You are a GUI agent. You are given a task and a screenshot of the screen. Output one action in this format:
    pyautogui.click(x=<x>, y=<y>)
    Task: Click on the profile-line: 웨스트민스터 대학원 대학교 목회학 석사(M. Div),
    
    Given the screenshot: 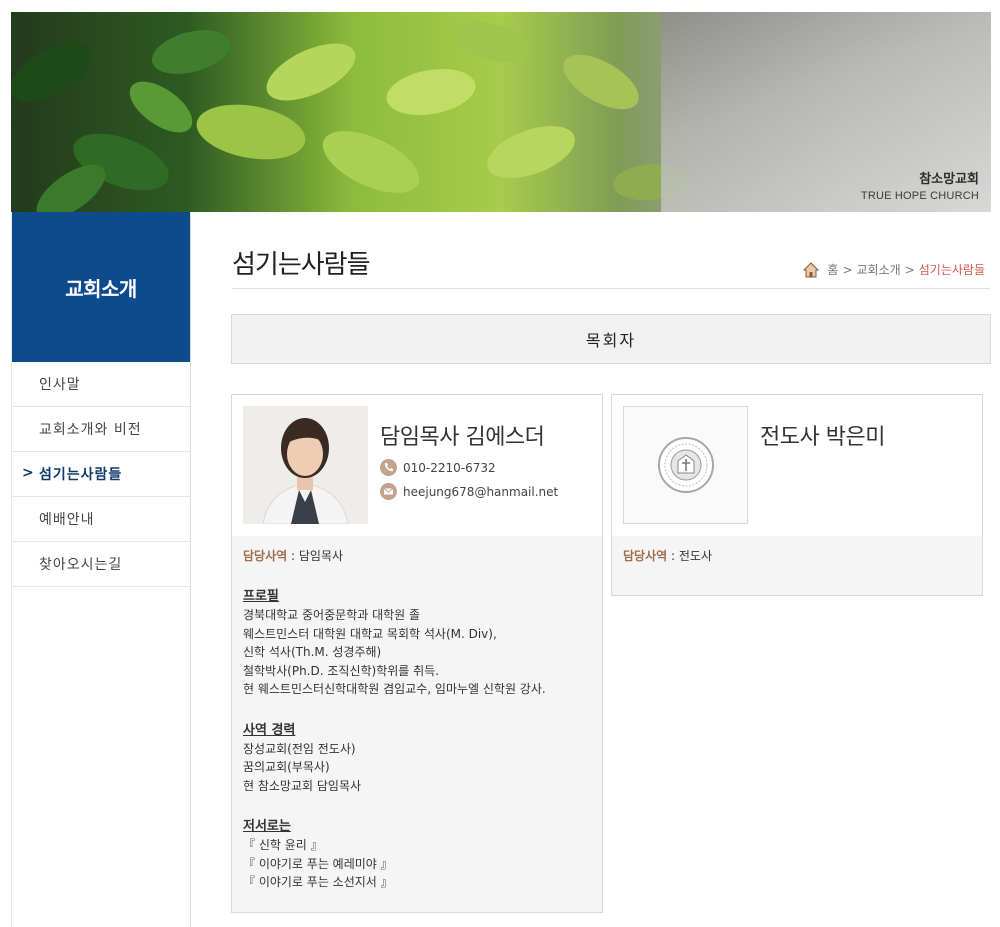 What is the action you would take?
    pyautogui.click(x=370, y=633)
    